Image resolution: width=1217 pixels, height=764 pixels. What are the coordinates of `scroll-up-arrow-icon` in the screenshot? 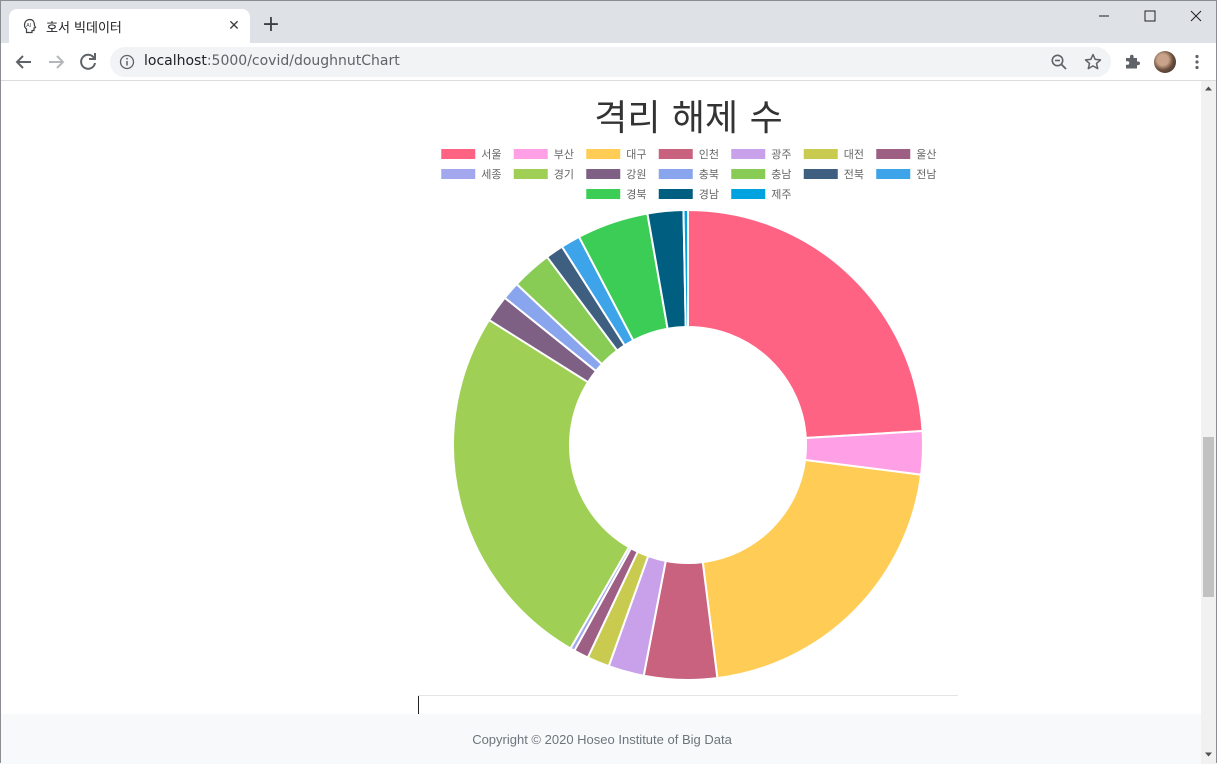 It's located at (1208, 88).